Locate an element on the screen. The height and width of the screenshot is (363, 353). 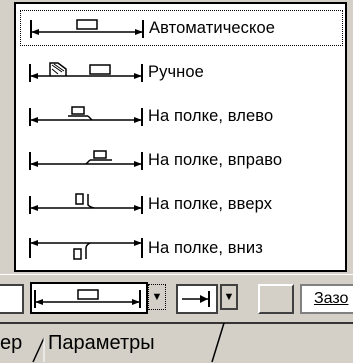
option-label: На полке, вниз is located at coordinates (205, 247).